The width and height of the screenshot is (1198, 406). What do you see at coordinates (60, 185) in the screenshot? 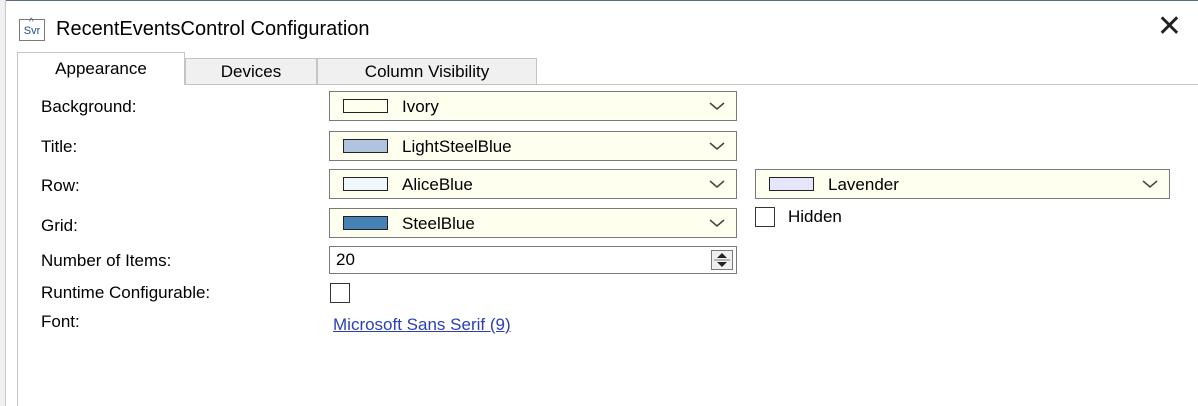
I see `row-label: Row:` at bounding box center [60, 185].